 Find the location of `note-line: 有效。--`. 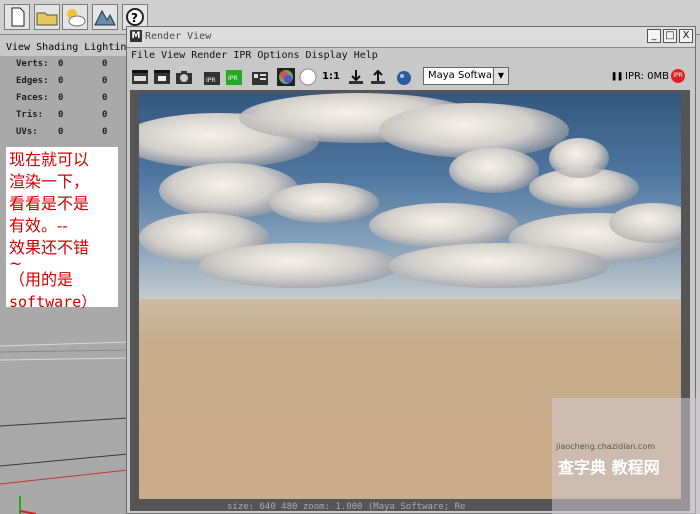

note-line: 有效。-- is located at coordinates (38, 225).